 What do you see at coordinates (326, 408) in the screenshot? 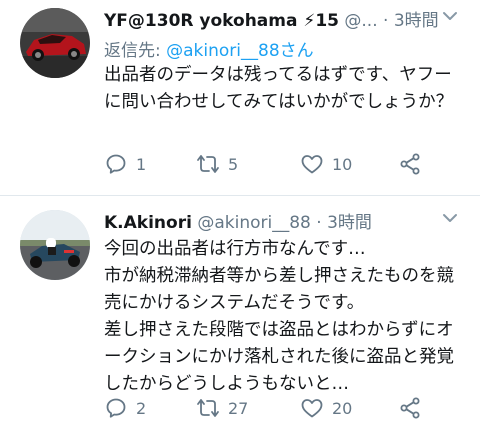
I see `like-button: 20` at bounding box center [326, 408].